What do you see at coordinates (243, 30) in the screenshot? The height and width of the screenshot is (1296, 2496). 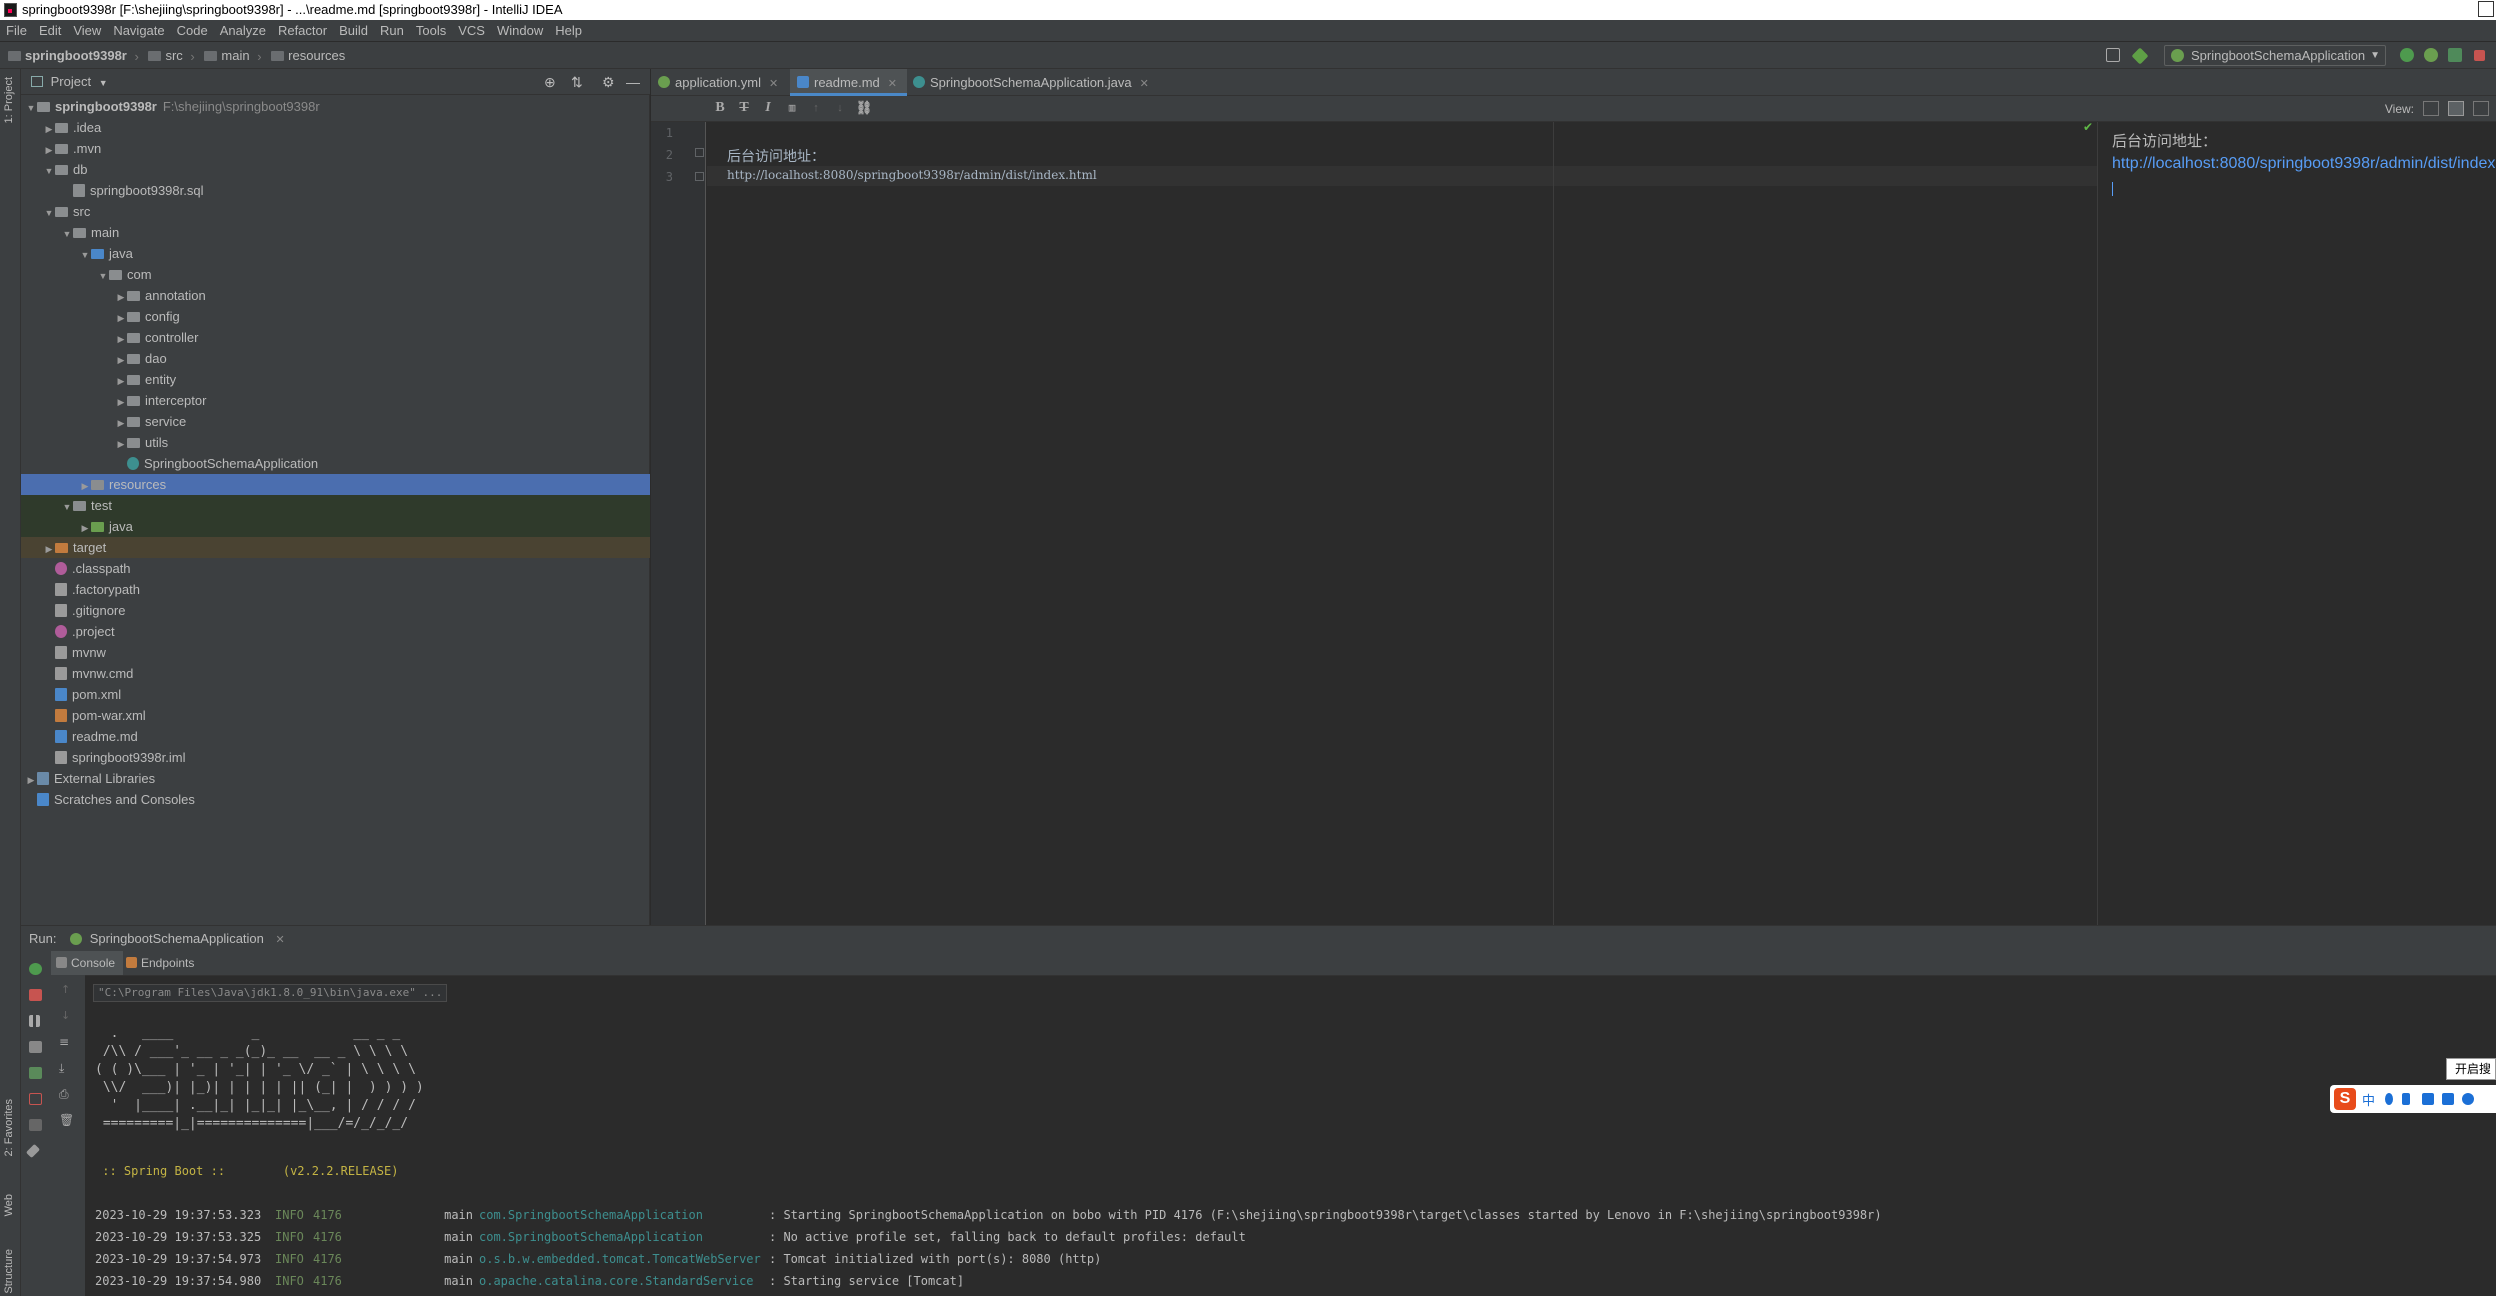 I see `menu-analyze: Analyze` at bounding box center [243, 30].